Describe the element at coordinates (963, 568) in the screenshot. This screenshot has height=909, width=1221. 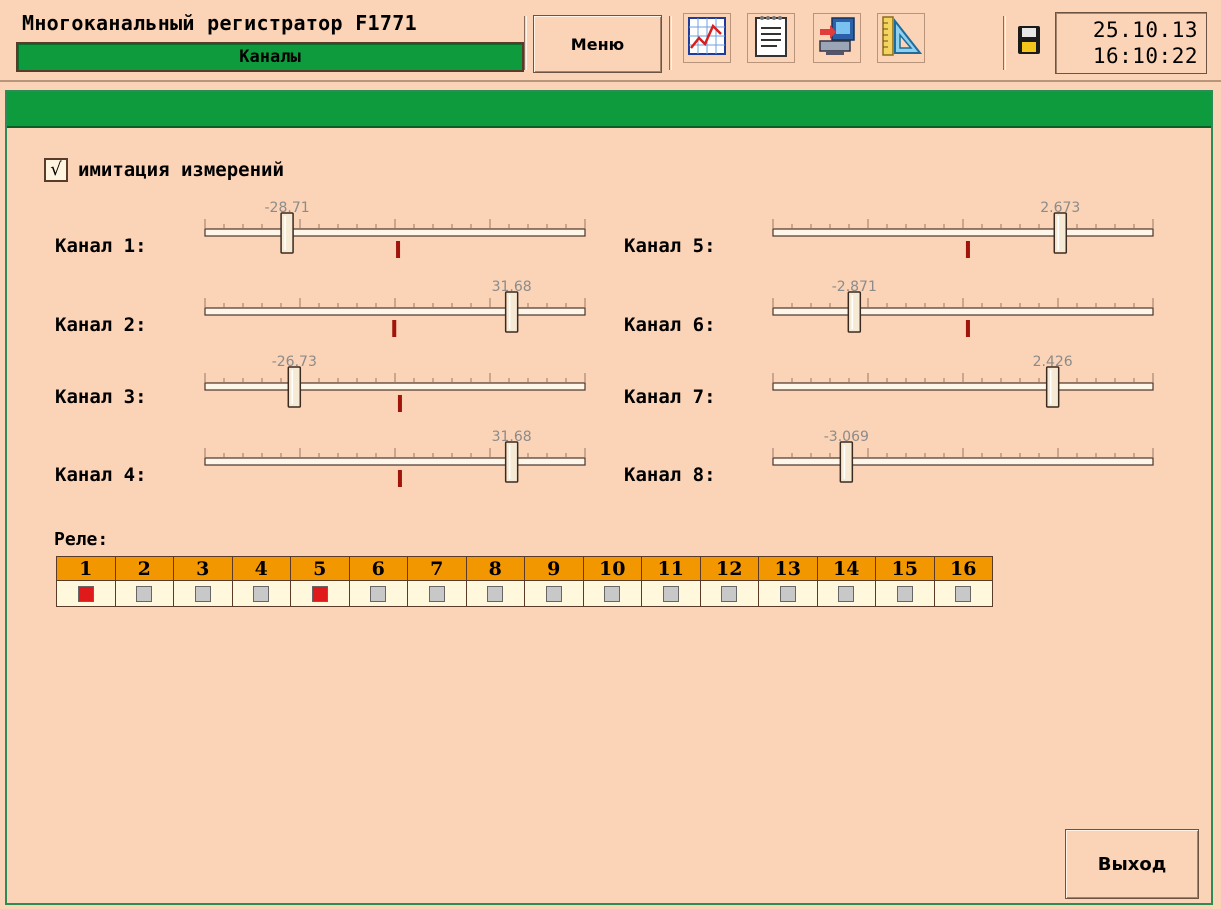
I see `relay-number: 16` at that location.